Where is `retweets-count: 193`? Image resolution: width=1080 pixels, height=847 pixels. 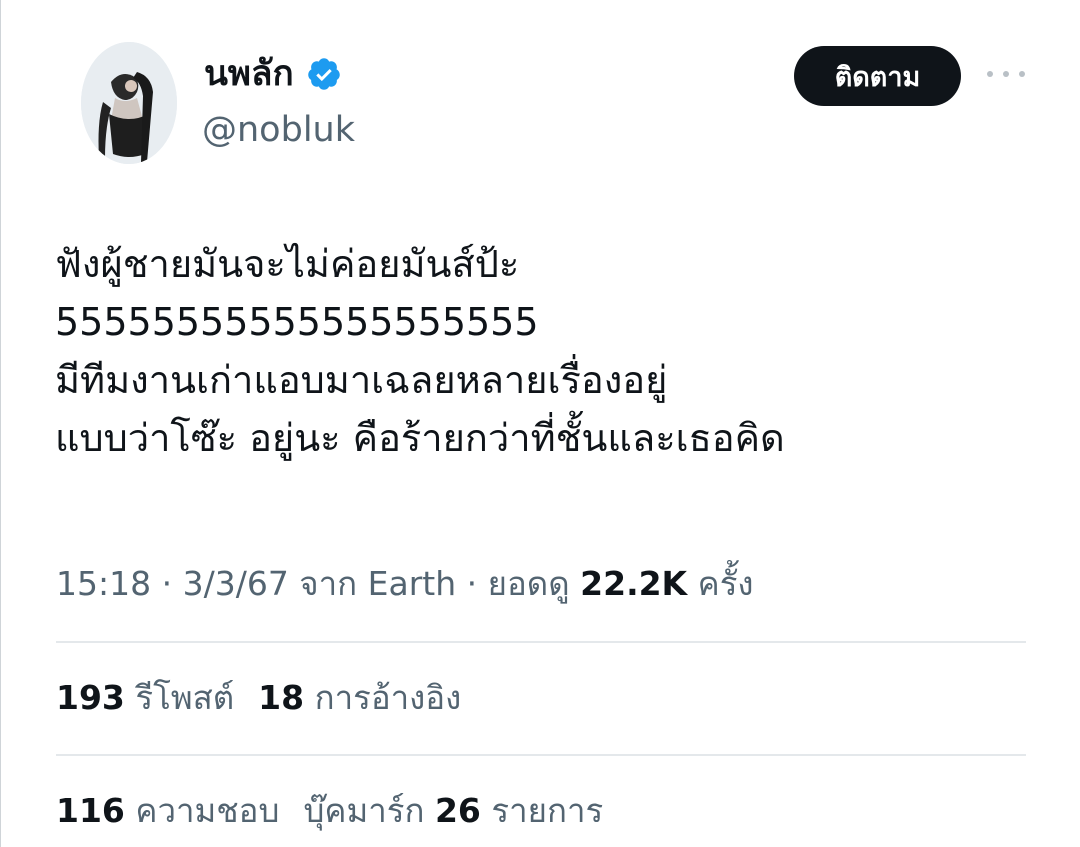 retweets-count: 193 is located at coordinates (90, 697).